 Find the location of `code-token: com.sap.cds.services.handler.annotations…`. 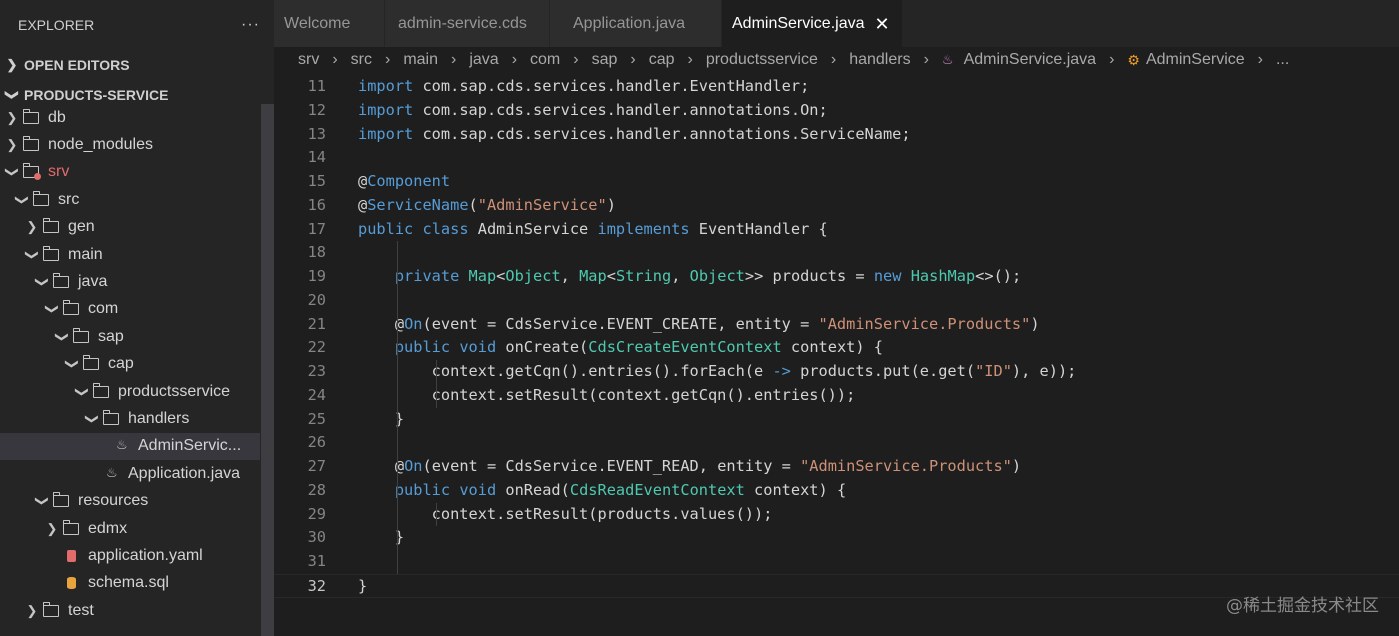

code-token: com.sap.cds.services.handler.annotations… is located at coordinates (662, 133).